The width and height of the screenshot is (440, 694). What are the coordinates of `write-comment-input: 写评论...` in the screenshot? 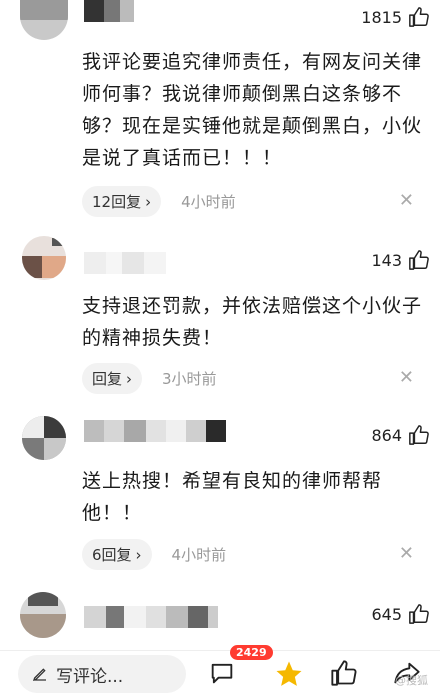 It's located at (102, 674).